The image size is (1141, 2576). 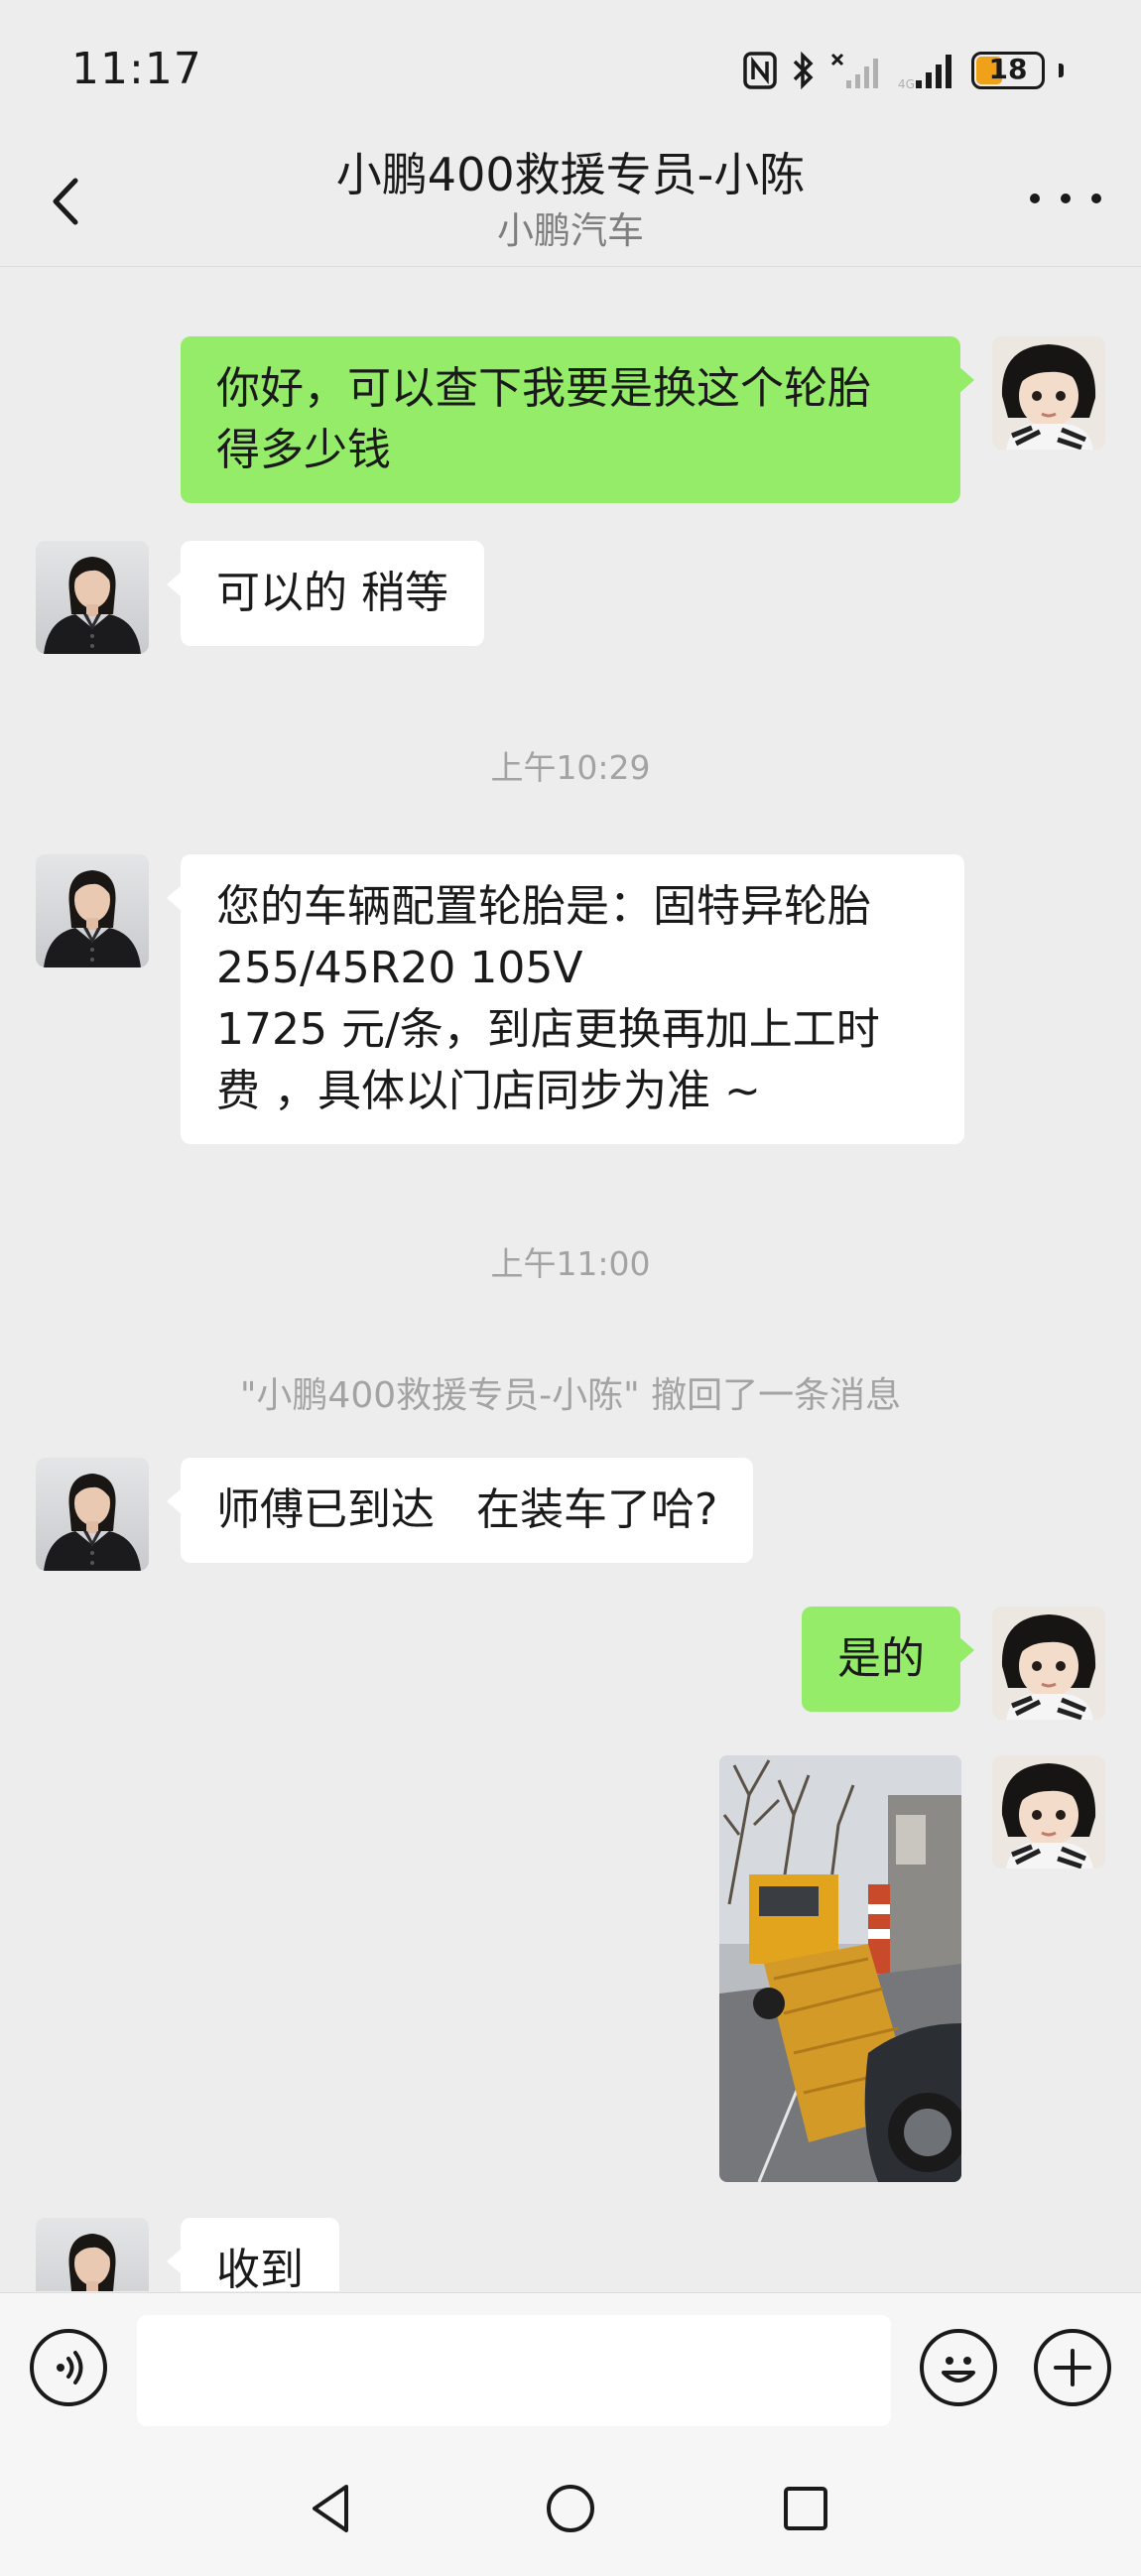 What do you see at coordinates (854, 70) in the screenshot?
I see `signal-icon` at bounding box center [854, 70].